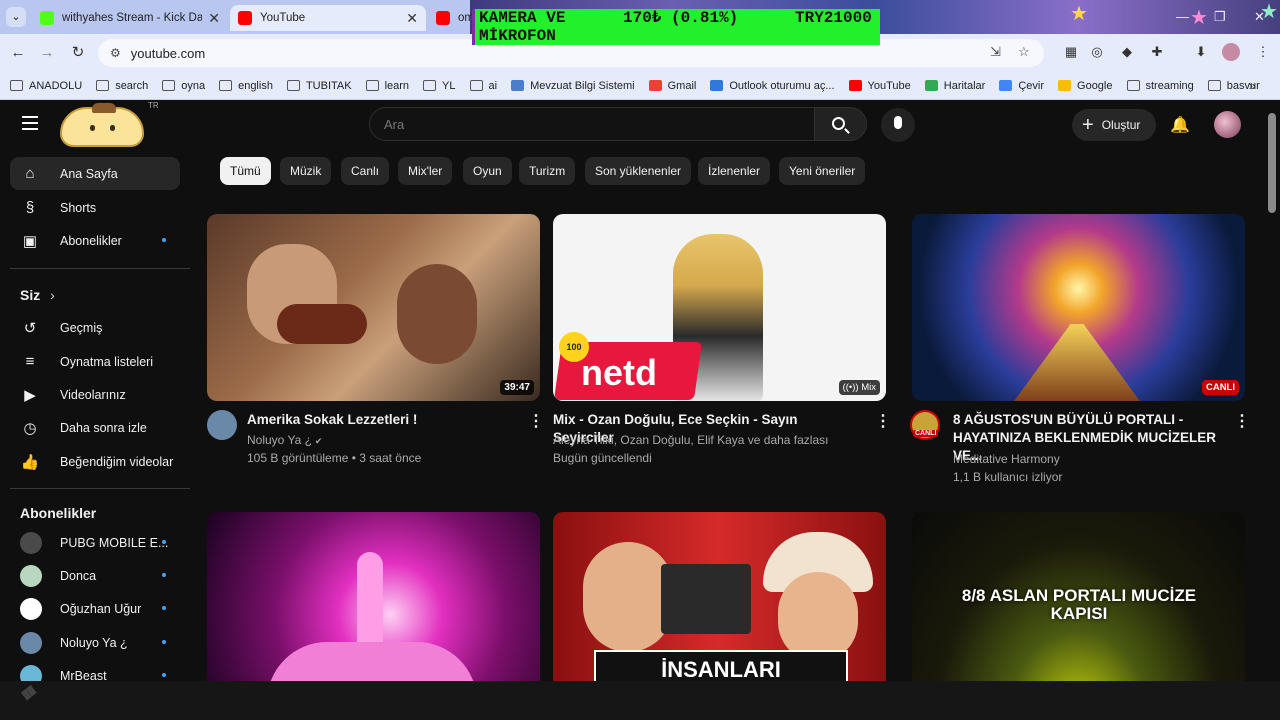 The height and width of the screenshot is (720, 1280). What do you see at coordinates (1160, 86) in the screenshot?
I see `bookmark-streaming: streaming` at bounding box center [1160, 86].